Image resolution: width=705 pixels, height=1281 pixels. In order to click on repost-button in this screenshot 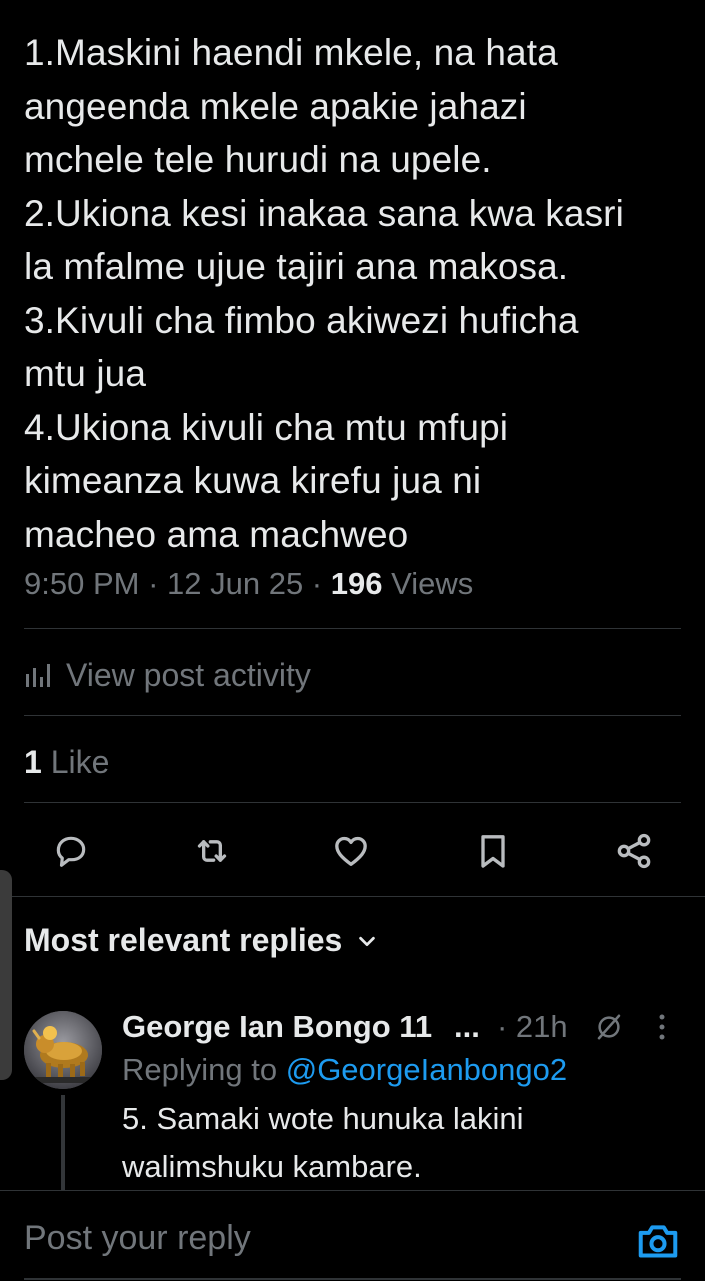, I will do `click(212, 851)`.